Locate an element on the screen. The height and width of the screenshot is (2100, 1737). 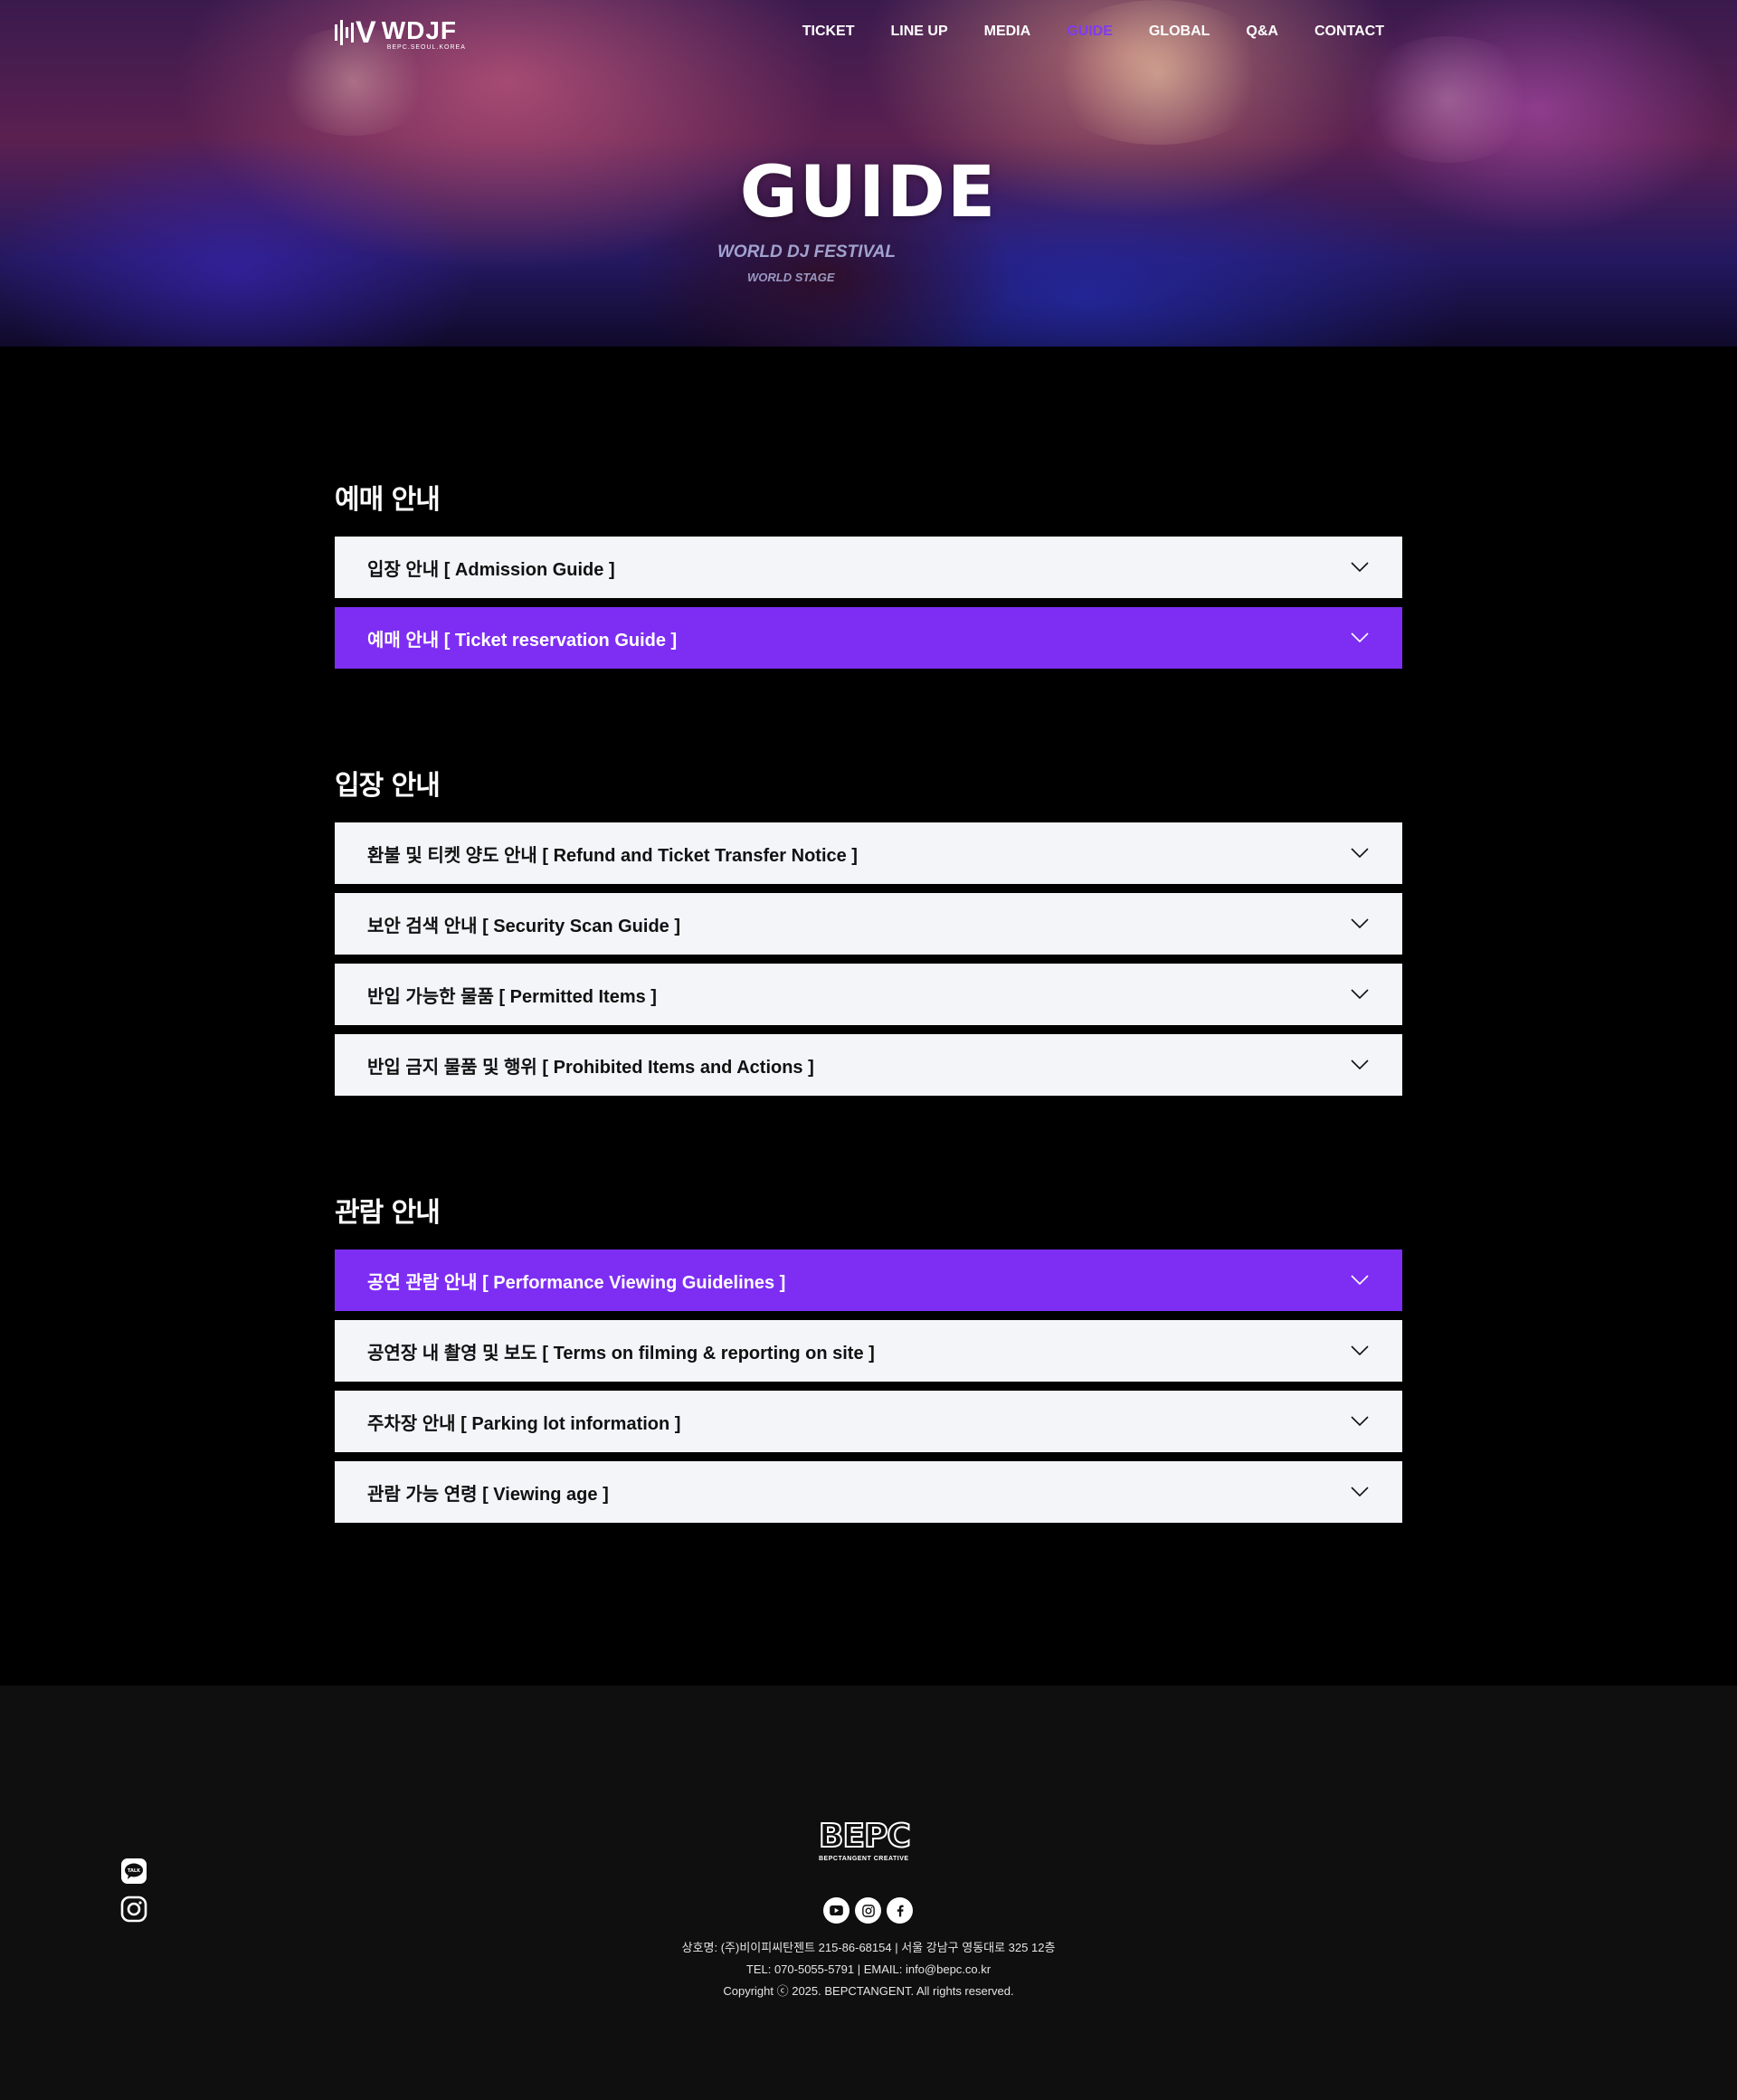
section-title: 예매 안내 is located at coordinates (388, 500).